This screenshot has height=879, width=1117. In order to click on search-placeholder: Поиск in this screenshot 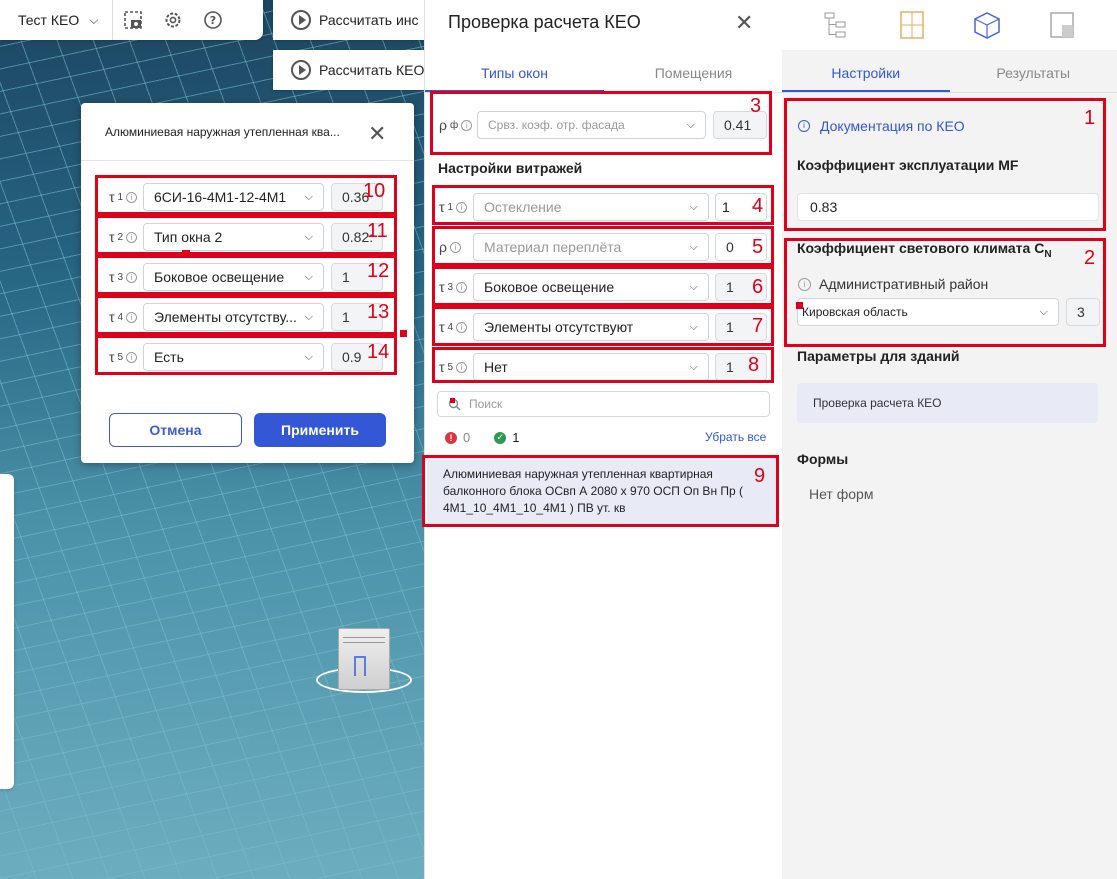, I will do `click(486, 404)`.